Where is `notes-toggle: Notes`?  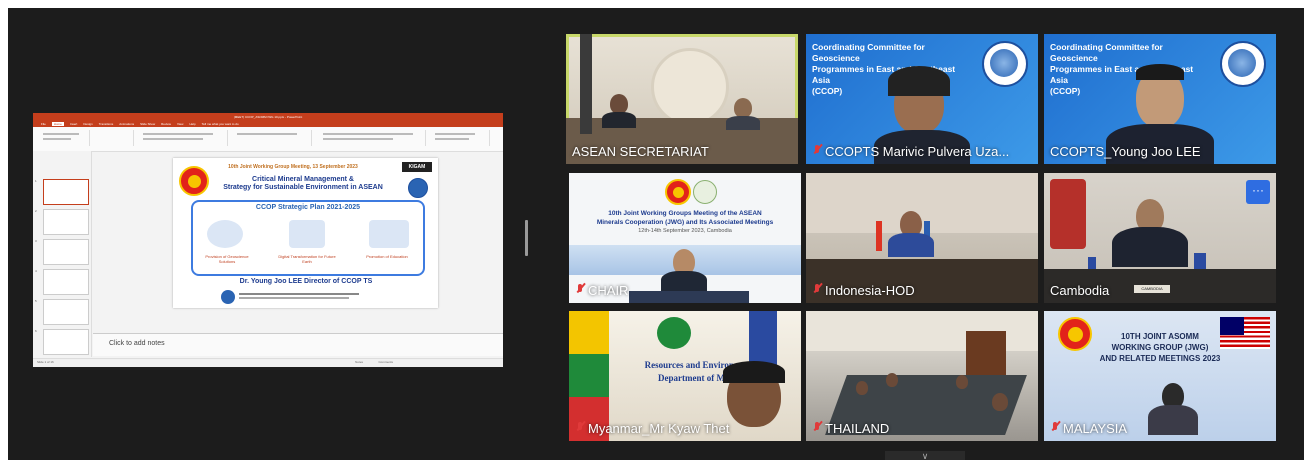 notes-toggle: Notes is located at coordinates (359, 362).